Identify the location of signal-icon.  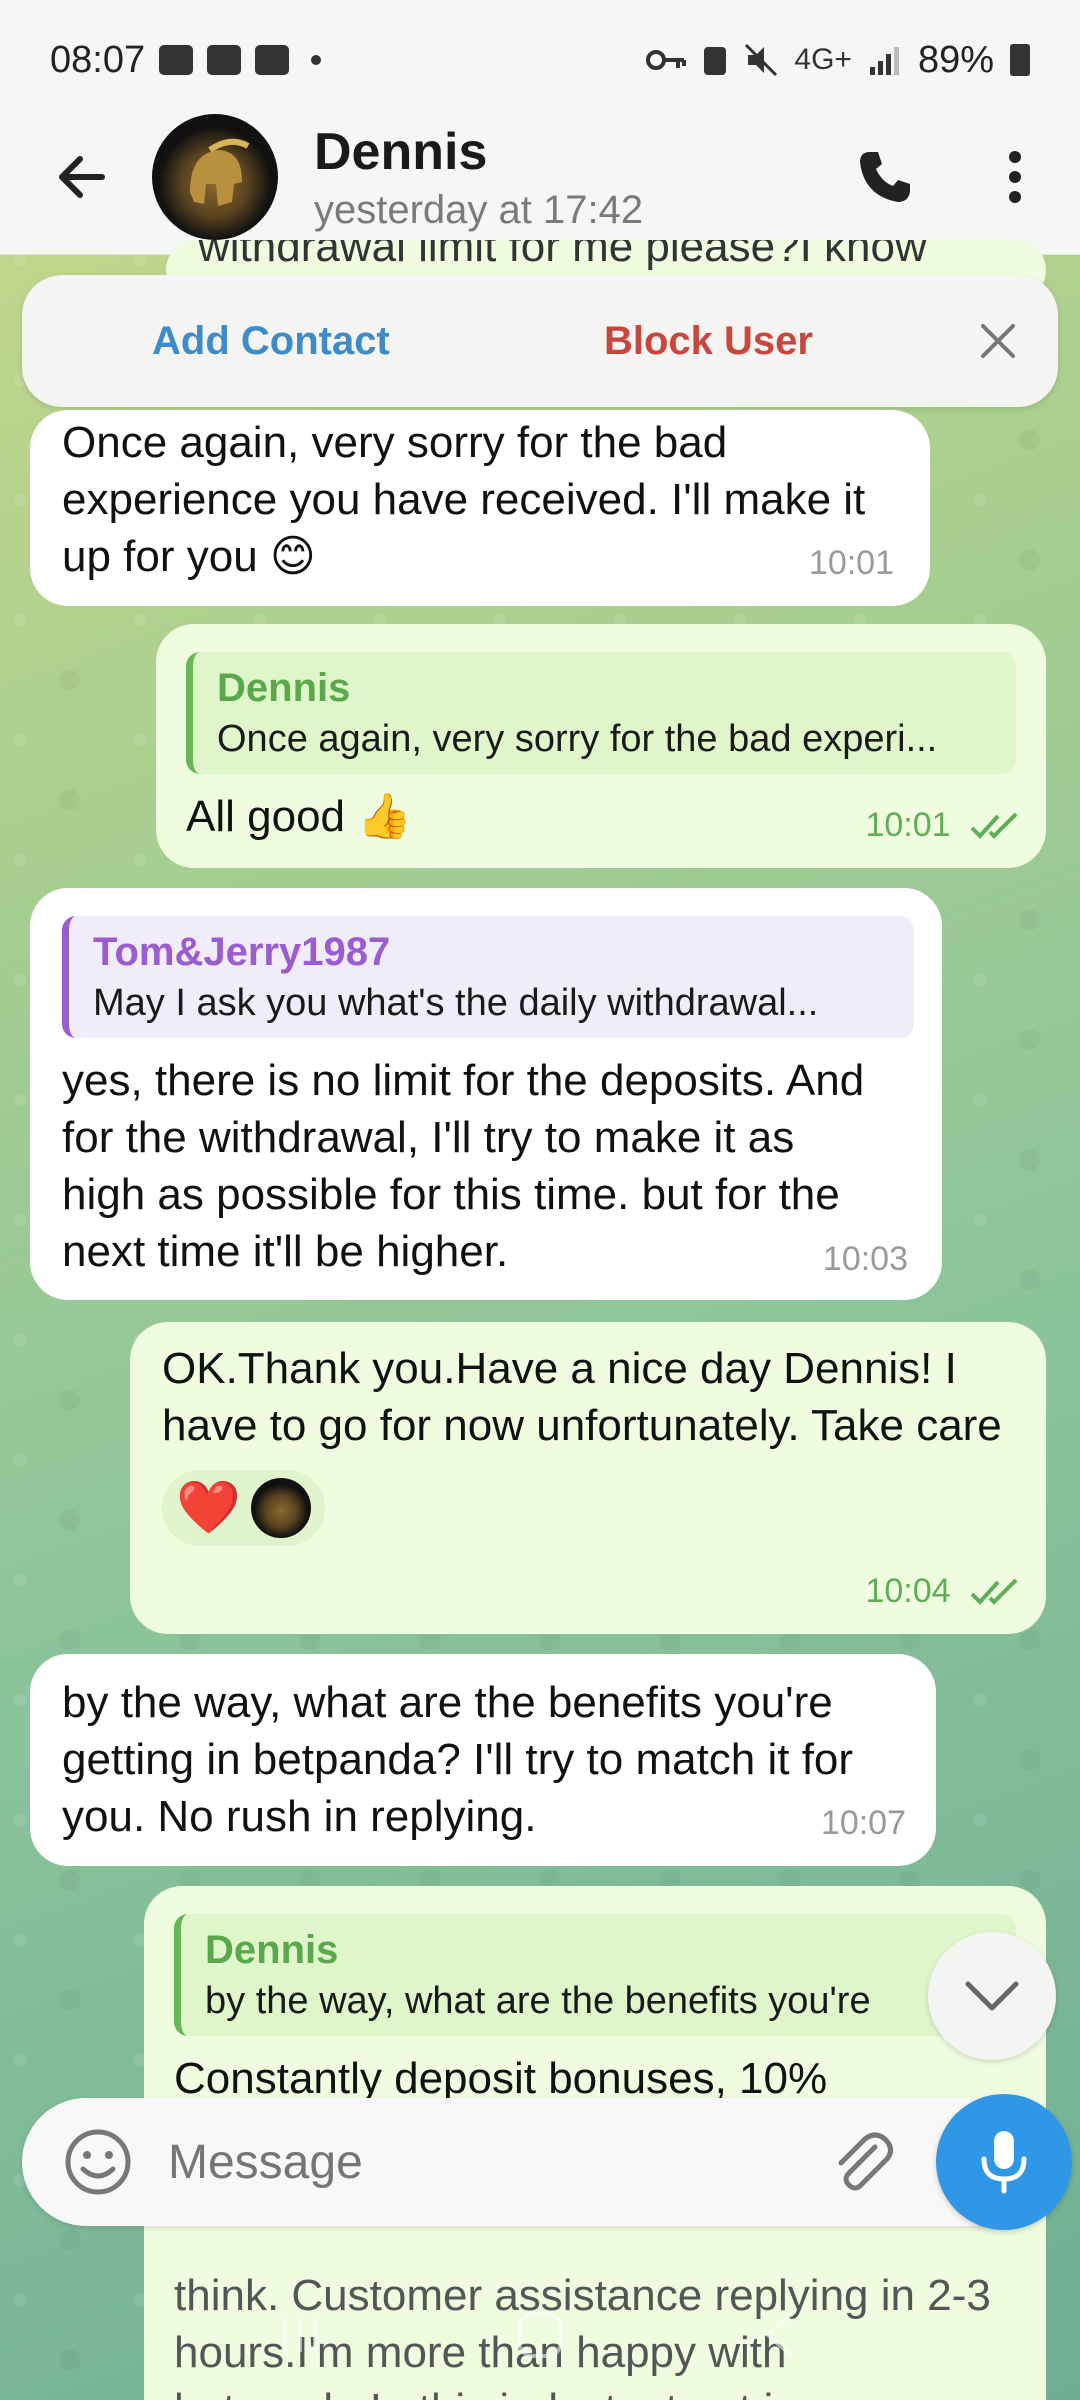
(884, 61).